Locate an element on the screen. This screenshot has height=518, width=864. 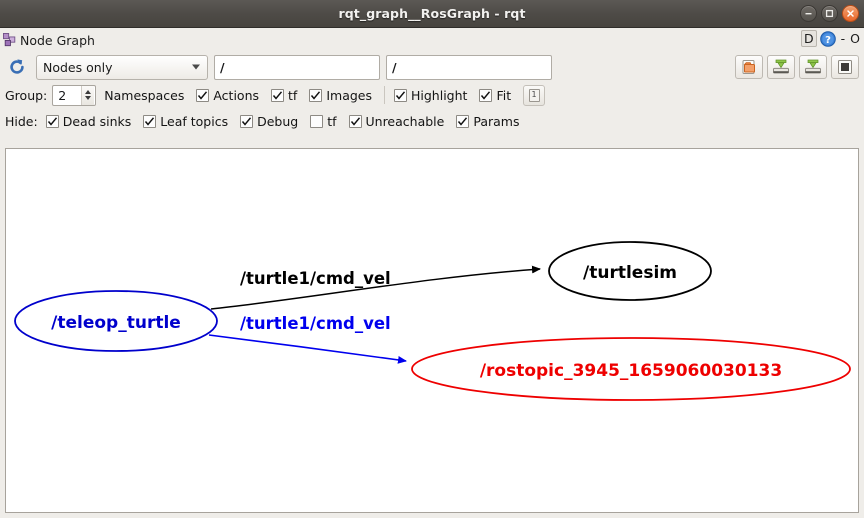
edge-teleop-to-turtlesim: /turtle1/cmd_vel is located at coordinates (375, 287).